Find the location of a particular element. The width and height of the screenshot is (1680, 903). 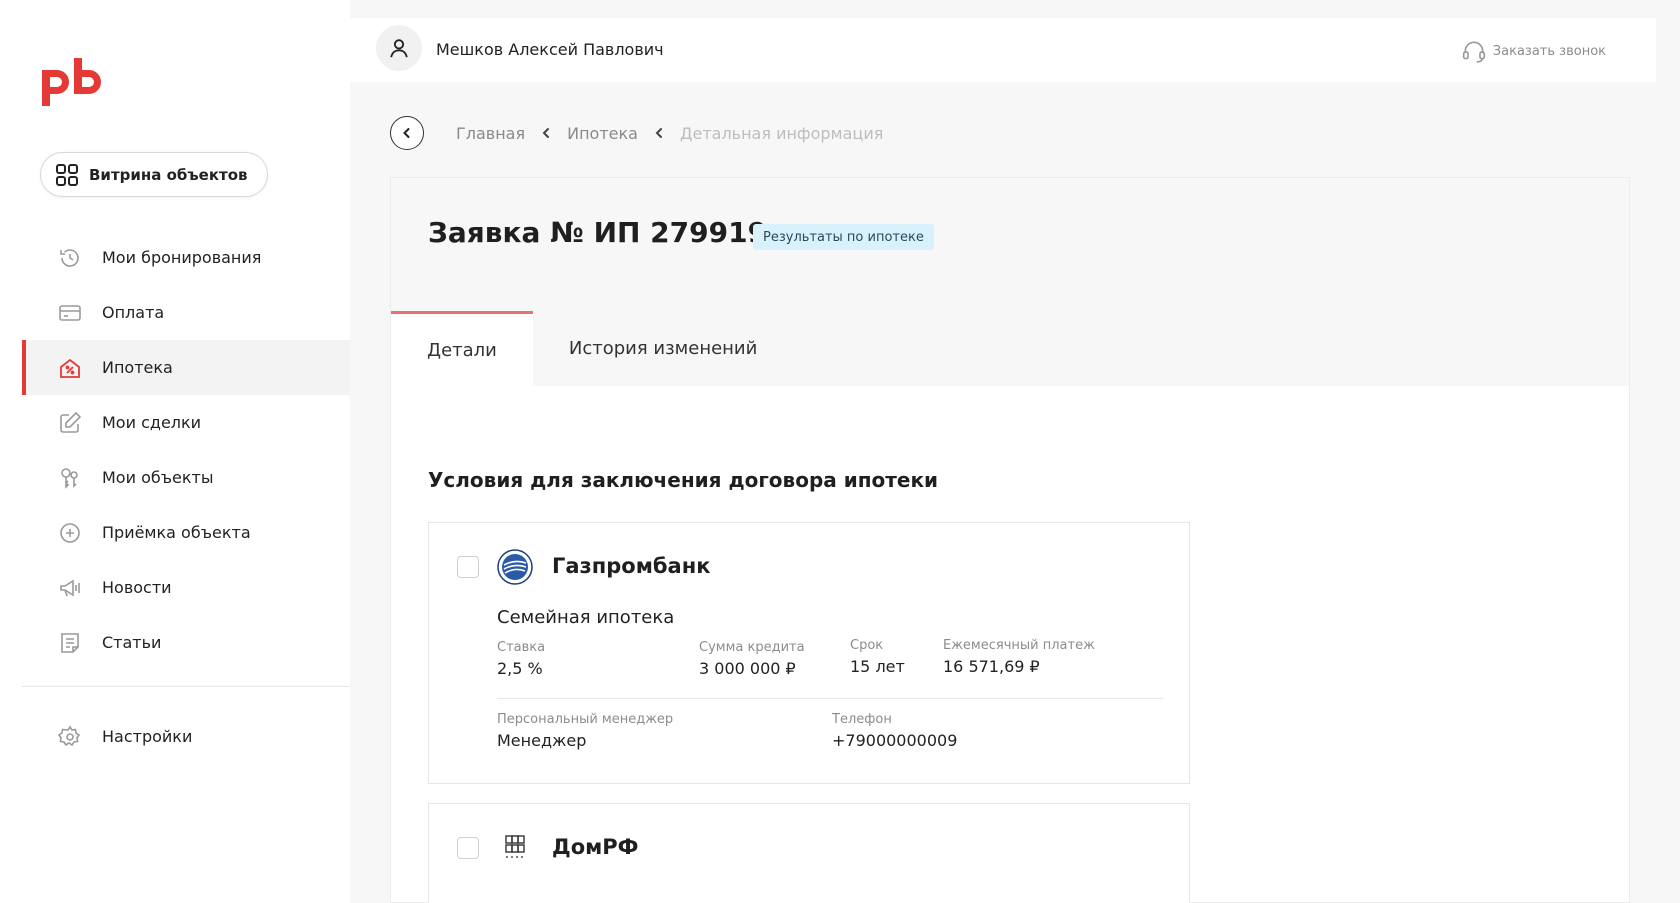

sidebar-item-mortgage: Ипотека is located at coordinates (186, 367).